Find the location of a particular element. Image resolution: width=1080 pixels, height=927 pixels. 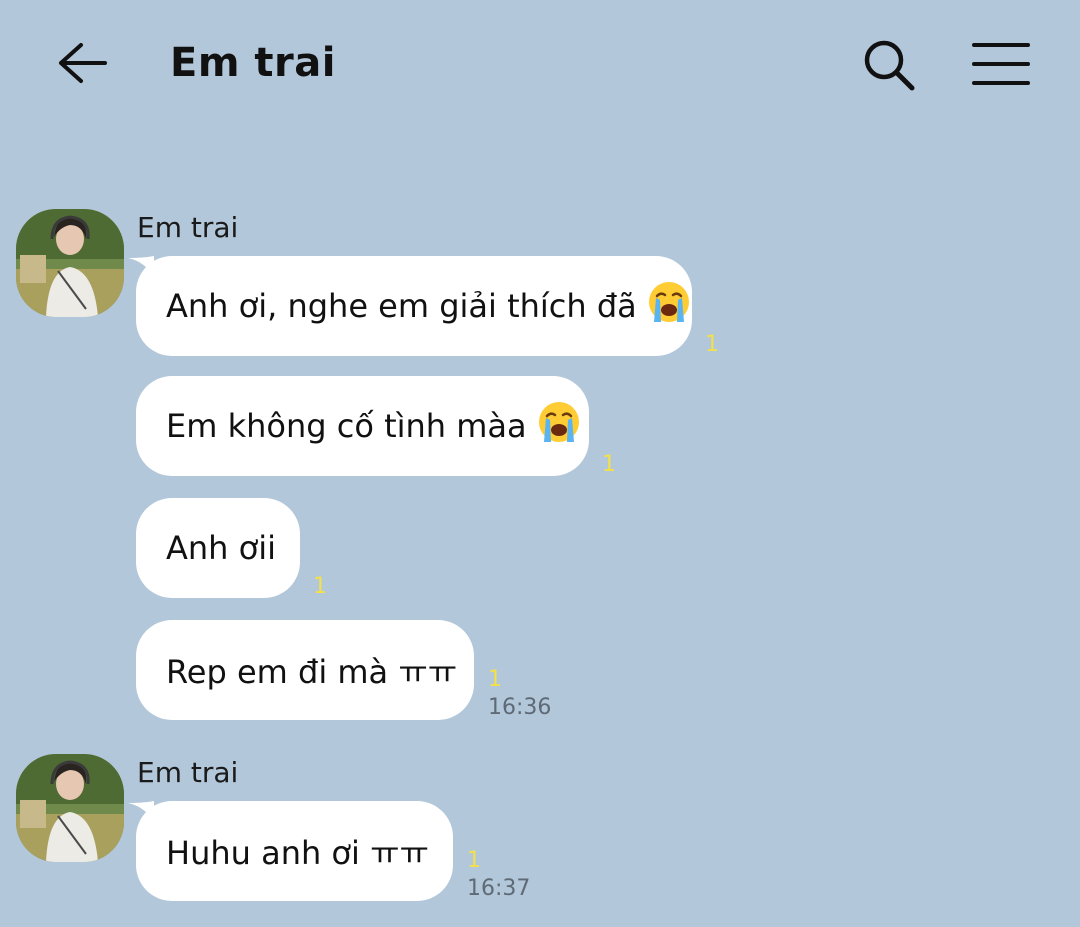

back-button is located at coordinates (81, 63).